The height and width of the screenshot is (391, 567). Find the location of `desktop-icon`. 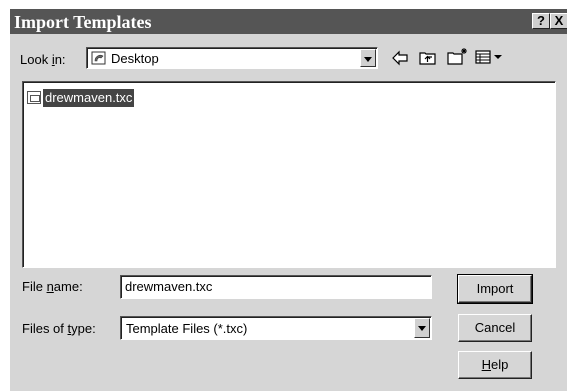

desktop-icon is located at coordinates (98, 58).